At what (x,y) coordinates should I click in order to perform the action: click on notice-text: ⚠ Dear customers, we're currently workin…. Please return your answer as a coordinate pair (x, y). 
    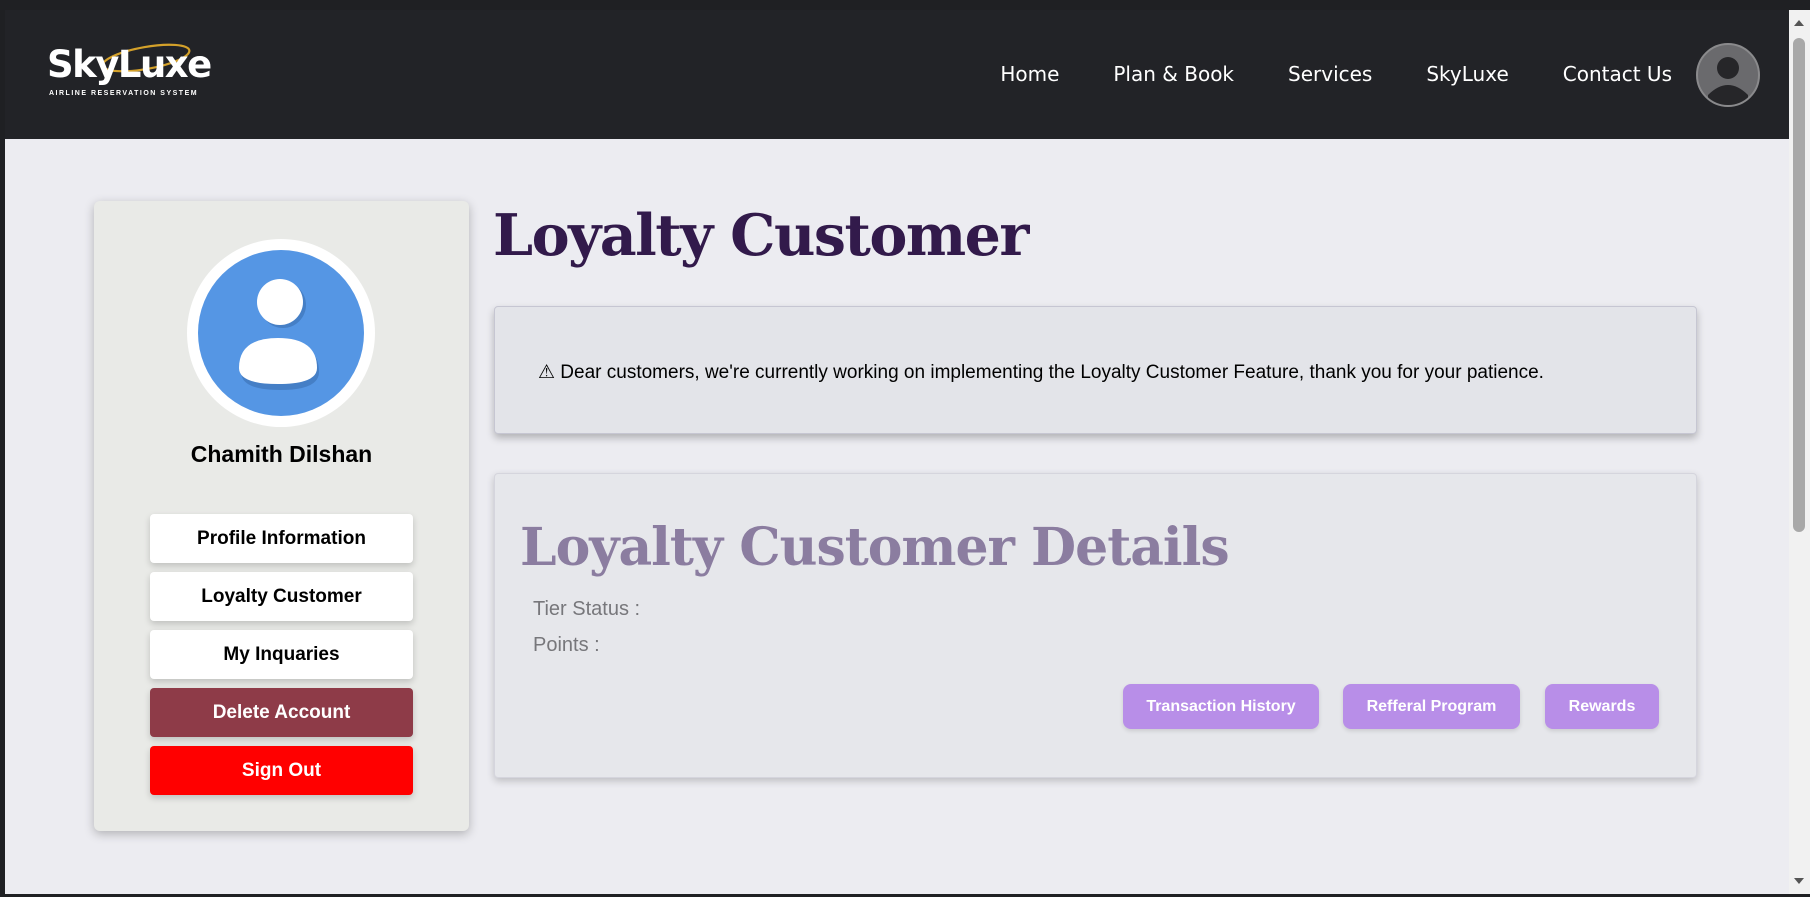
    Looking at the image, I should click on (1041, 372).